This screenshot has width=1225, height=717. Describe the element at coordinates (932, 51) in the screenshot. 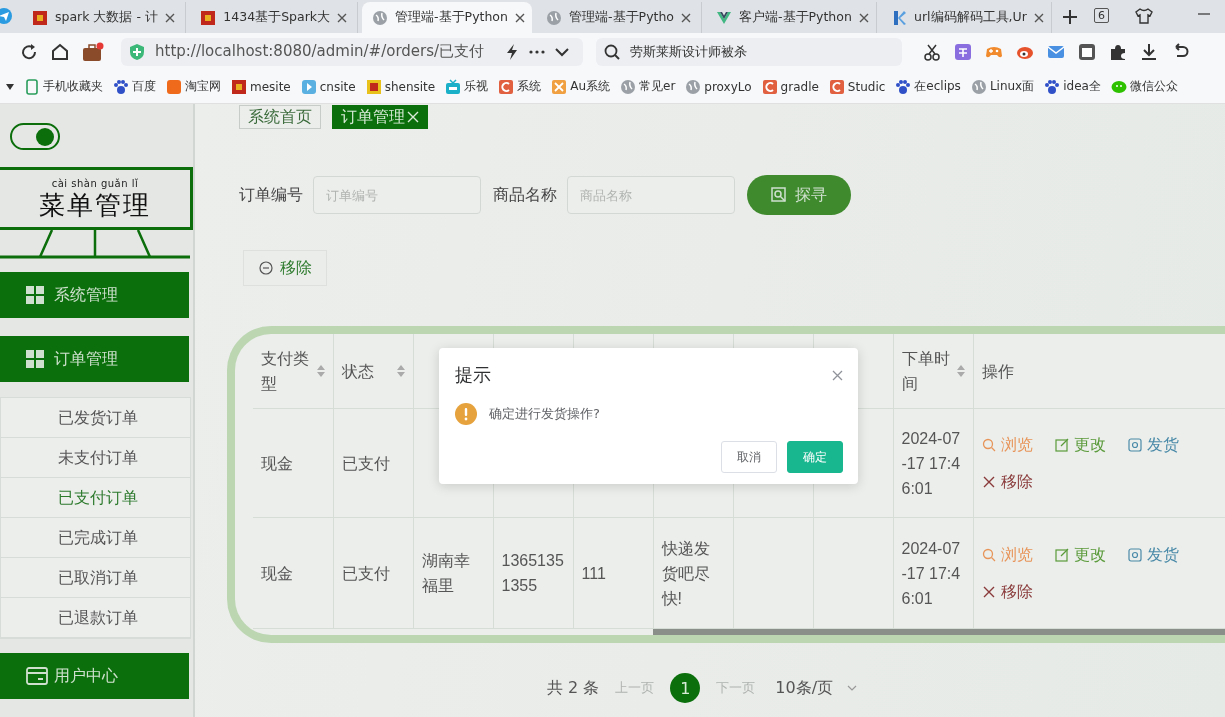

I see `scissors-icon` at that location.